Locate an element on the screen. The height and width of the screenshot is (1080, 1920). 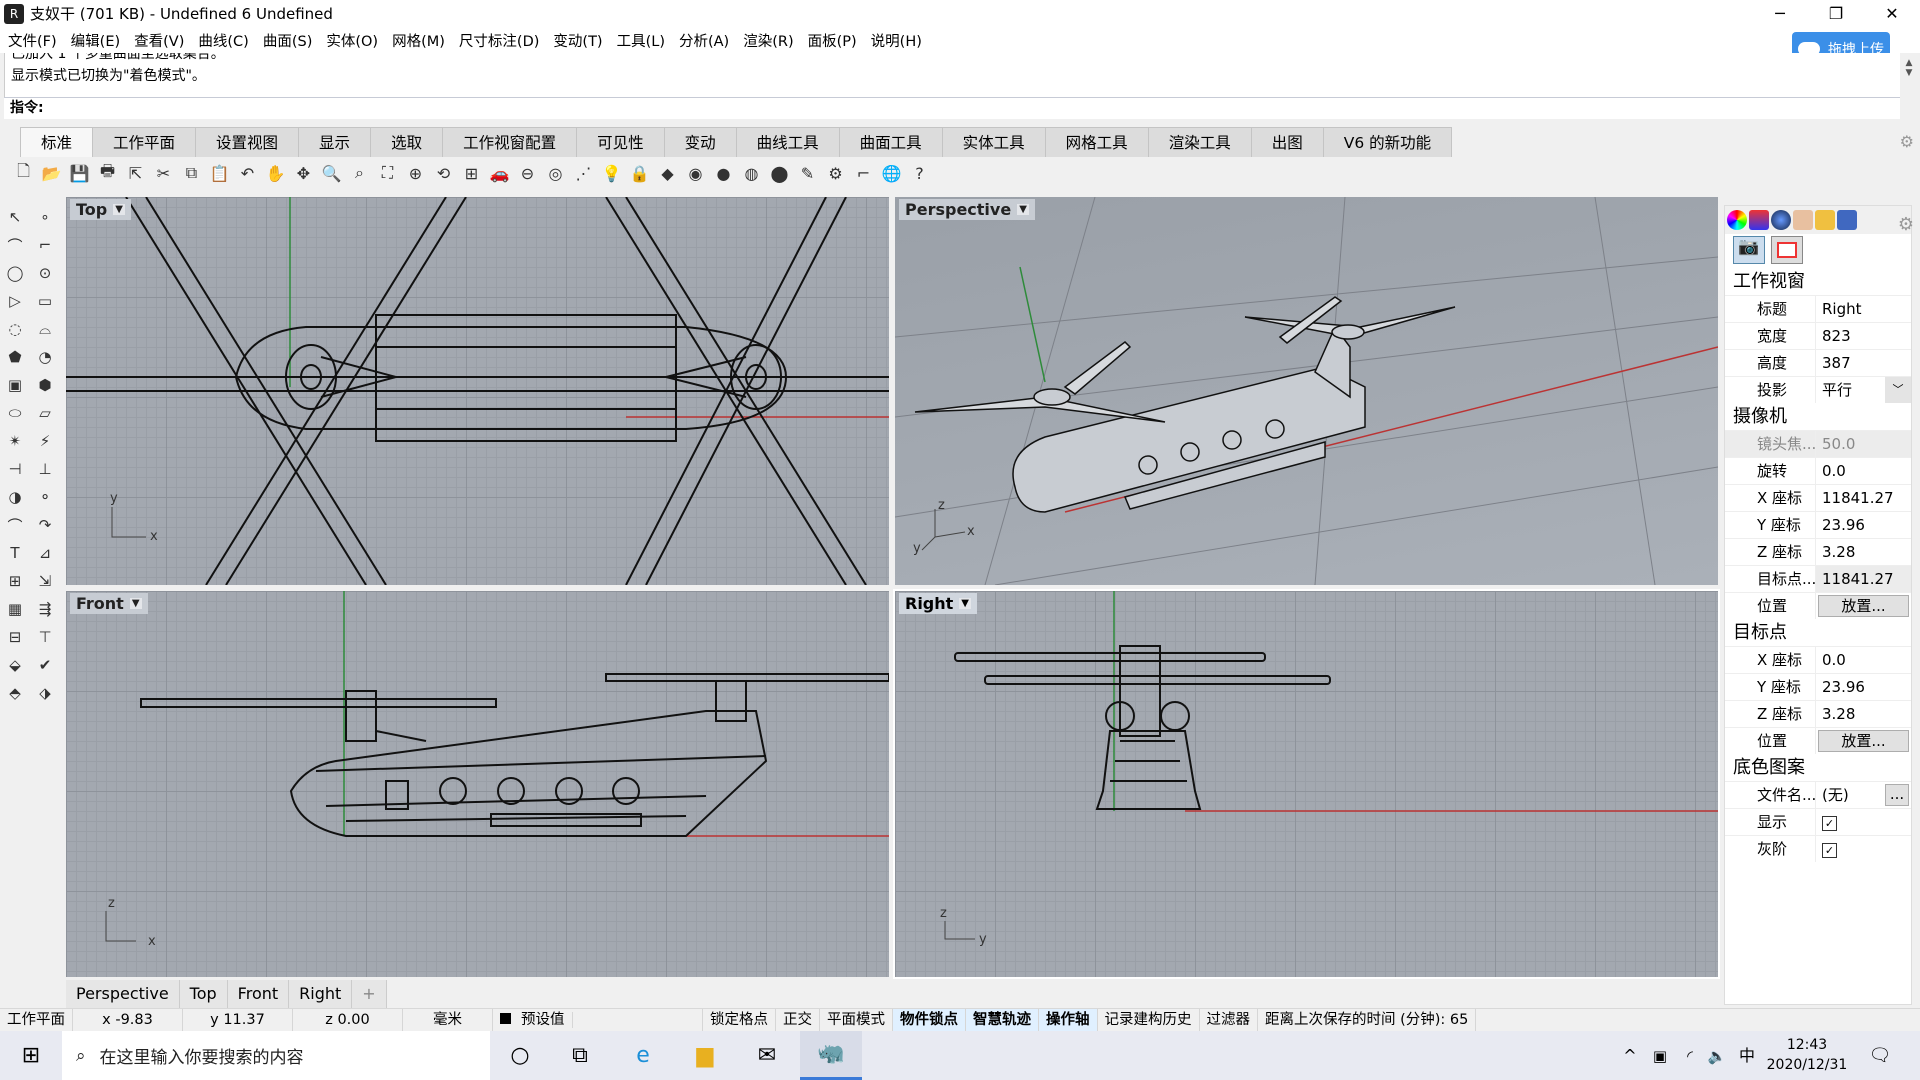
tool-icon: ▦ is located at coordinates (15, 609).